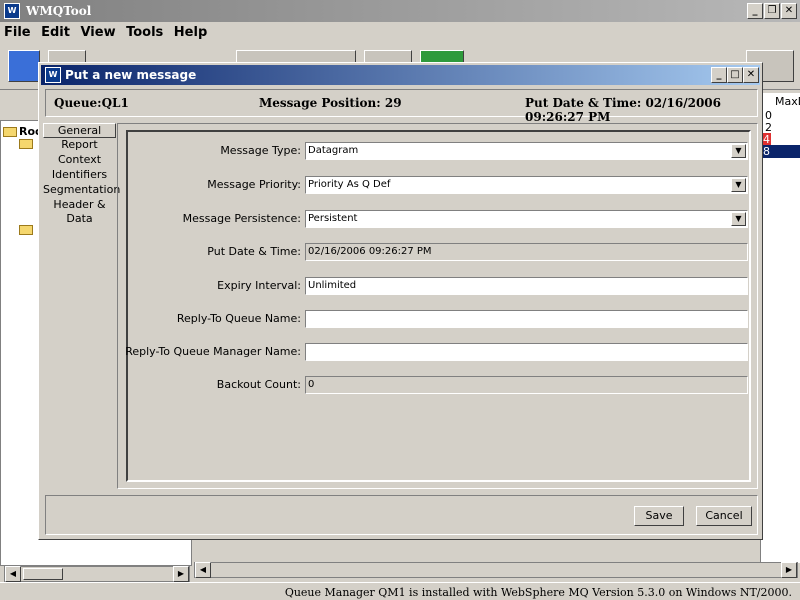  What do you see at coordinates (719, 75) in the screenshot?
I see `dialog-minimize-icon: _` at bounding box center [719, 75].